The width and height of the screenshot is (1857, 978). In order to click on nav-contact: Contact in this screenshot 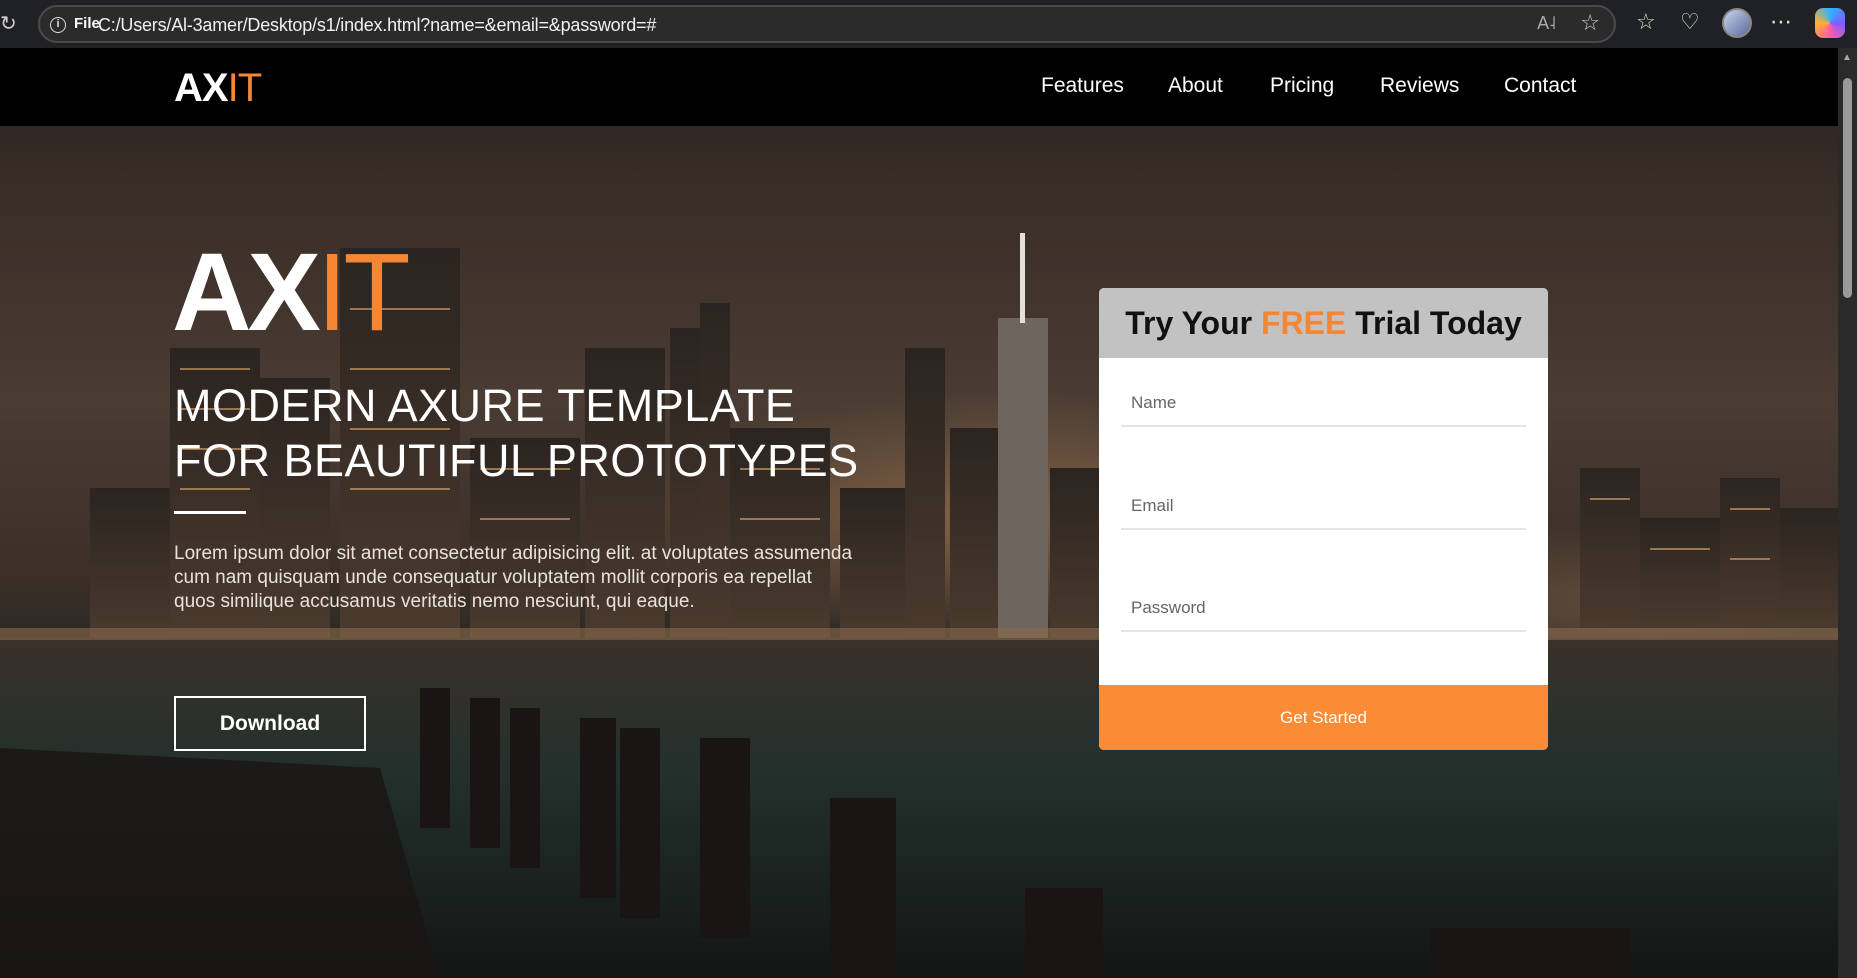, I will do `click(1540, 86)`.